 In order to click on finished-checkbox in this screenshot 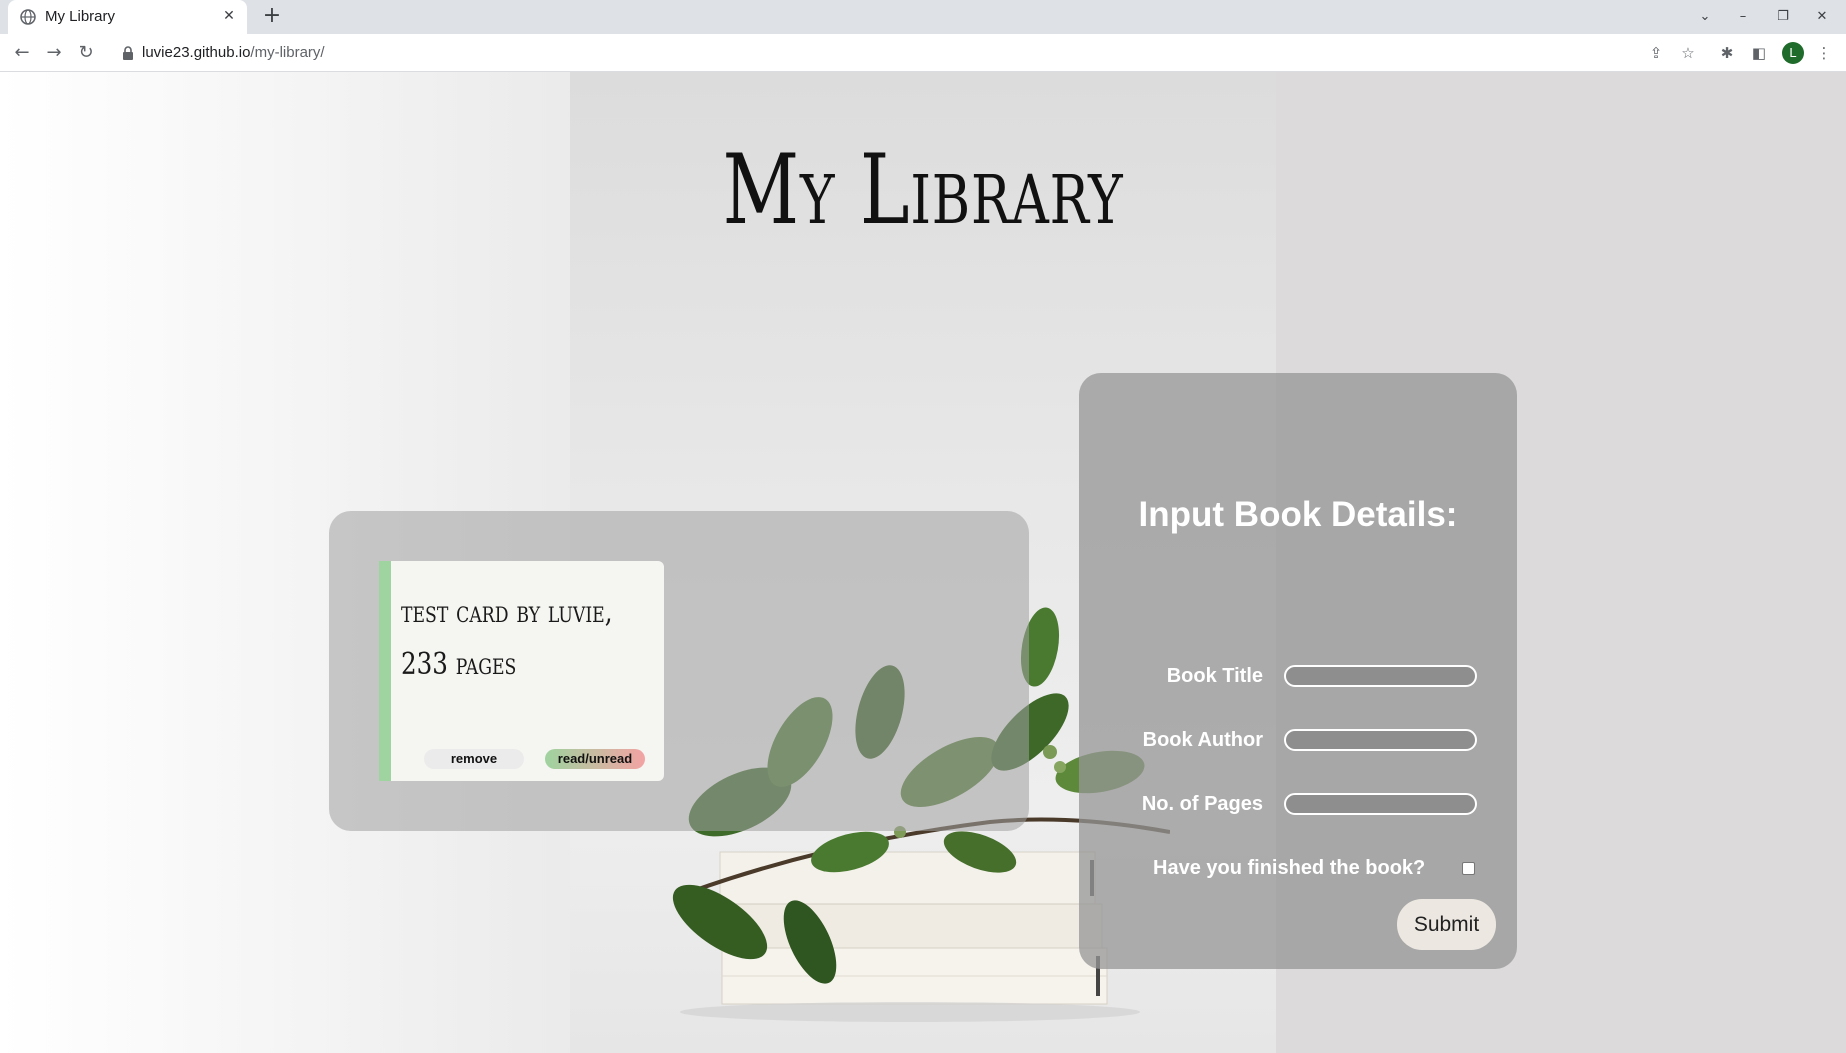, I will do `click(1468, 868)`.